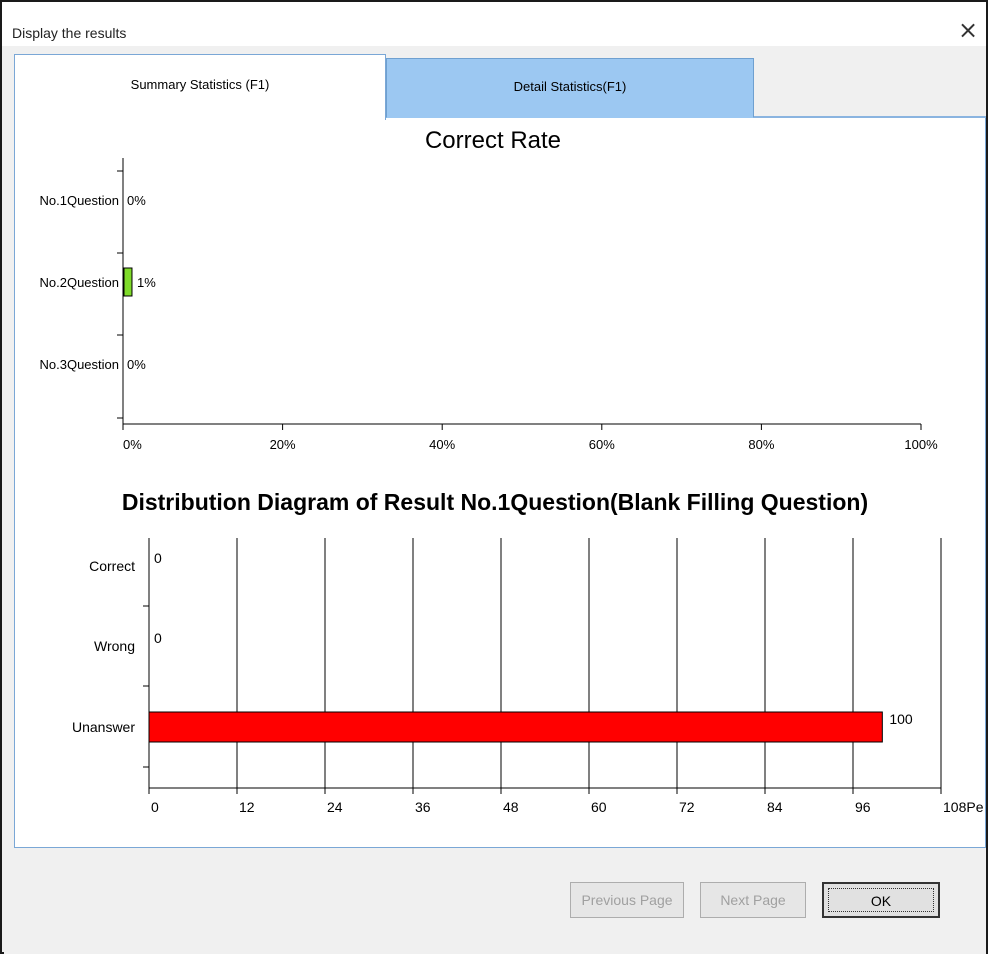 The width and height of the screenshot is (988, 954). I want to click on x-tick-label: 72, so click(687, 807).